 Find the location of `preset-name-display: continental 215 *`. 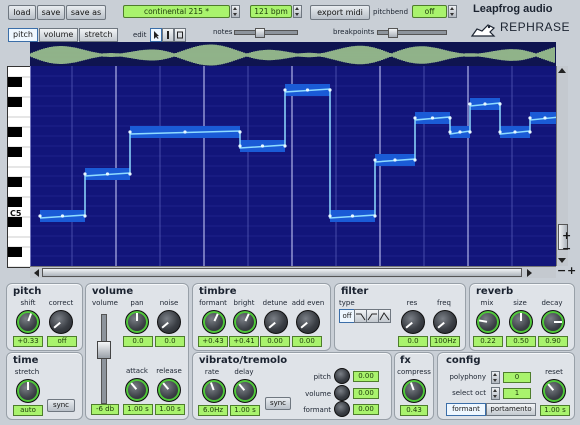

preset-name-display: continental 215 * is located at coordinates (176, 11).